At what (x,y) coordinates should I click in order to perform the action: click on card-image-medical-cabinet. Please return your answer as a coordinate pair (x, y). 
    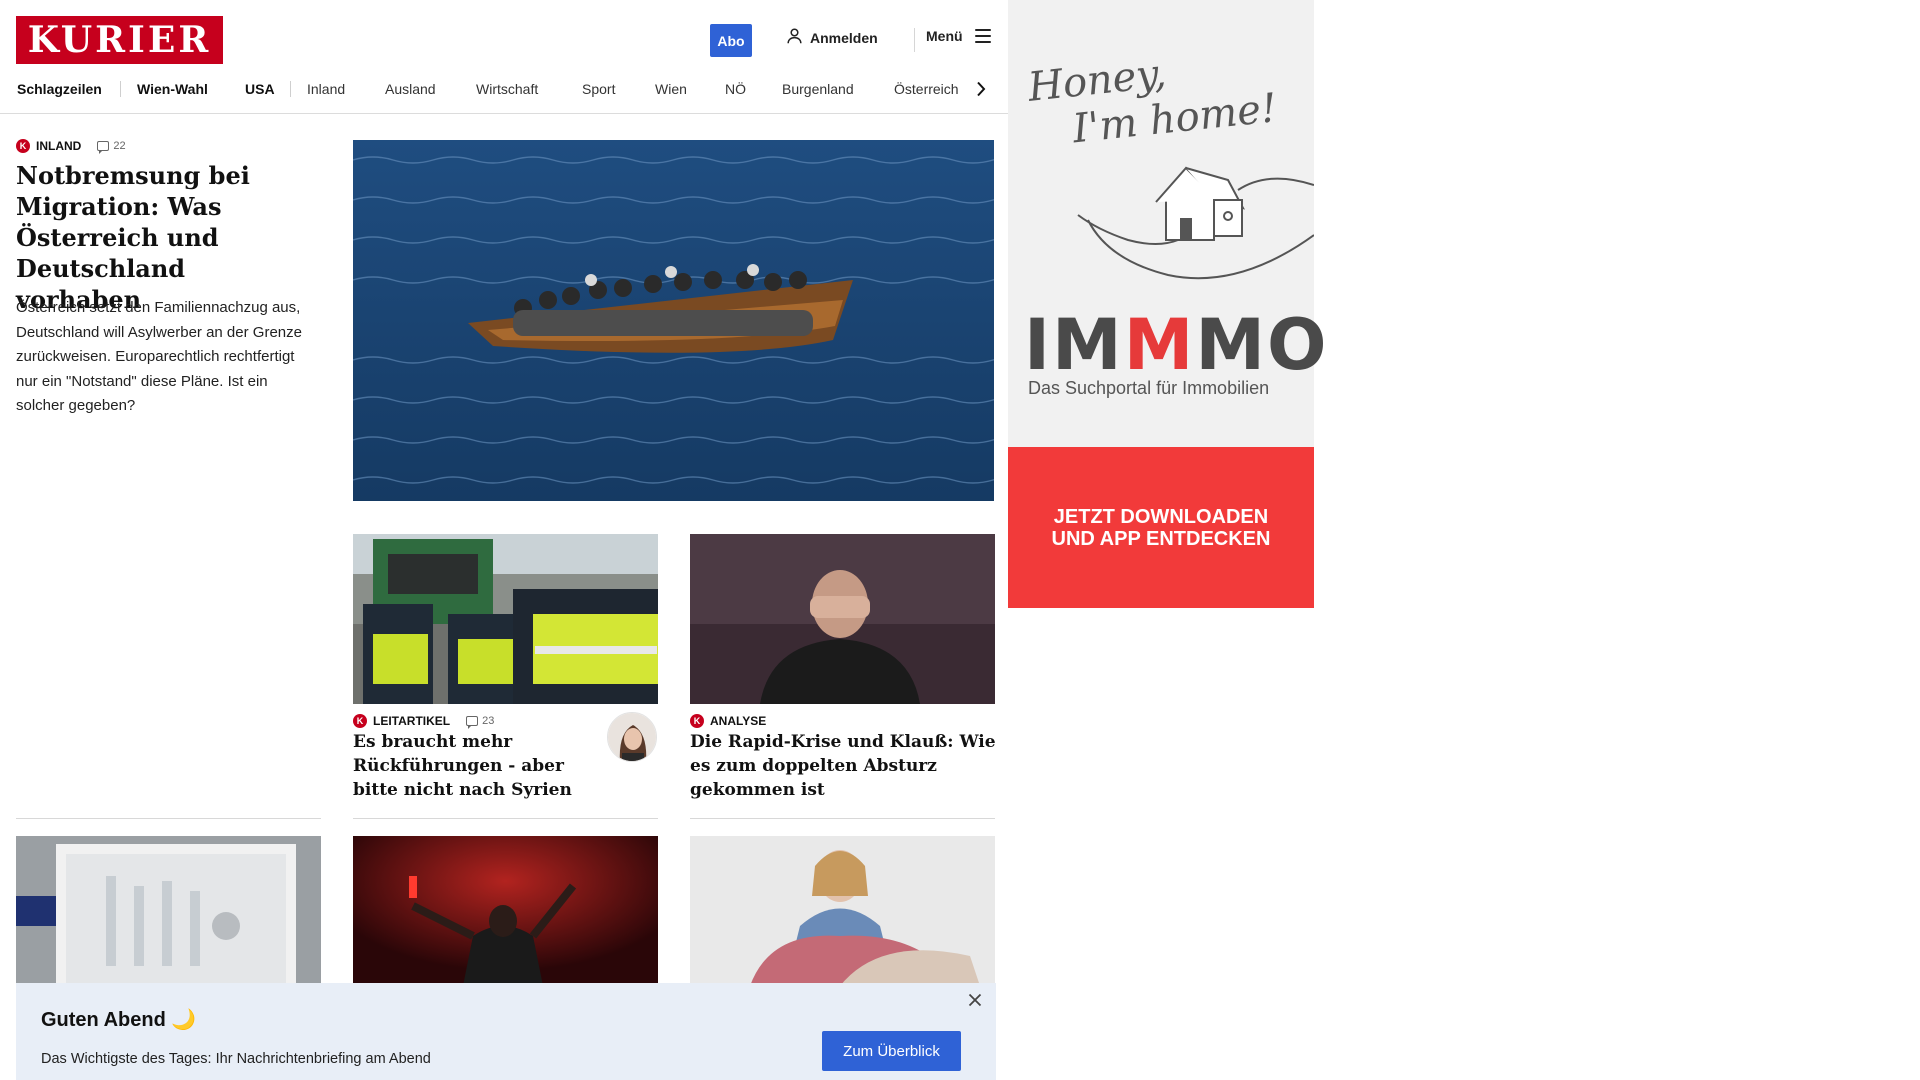
    Looking at the image, I should click on (168, 911).